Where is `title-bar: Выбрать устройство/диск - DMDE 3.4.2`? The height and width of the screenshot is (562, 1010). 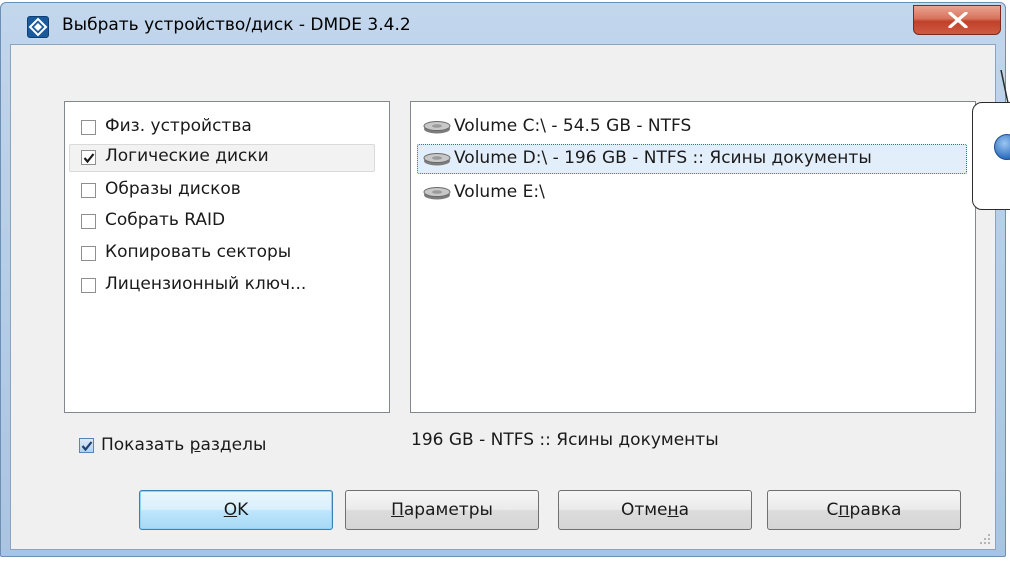
title-bar: Выбрать устройство/диск - DMDE 3.4.2 is located at coordinates (503, 23).